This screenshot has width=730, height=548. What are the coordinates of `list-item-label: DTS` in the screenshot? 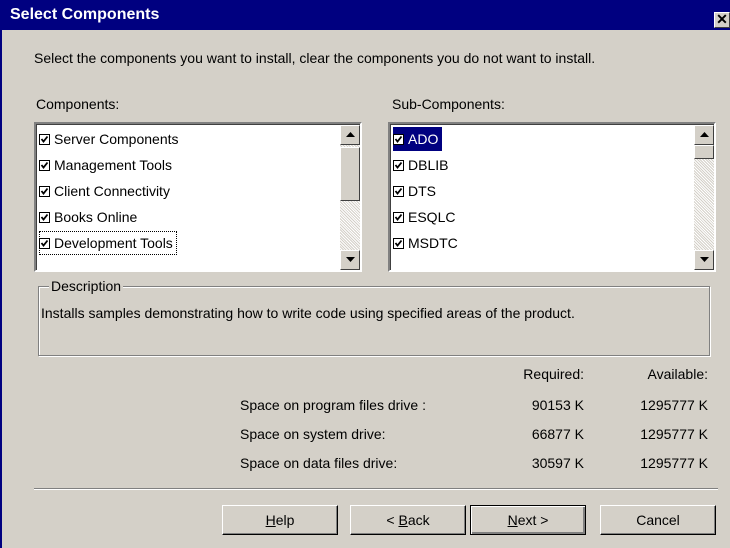 It's located at (422, 191).